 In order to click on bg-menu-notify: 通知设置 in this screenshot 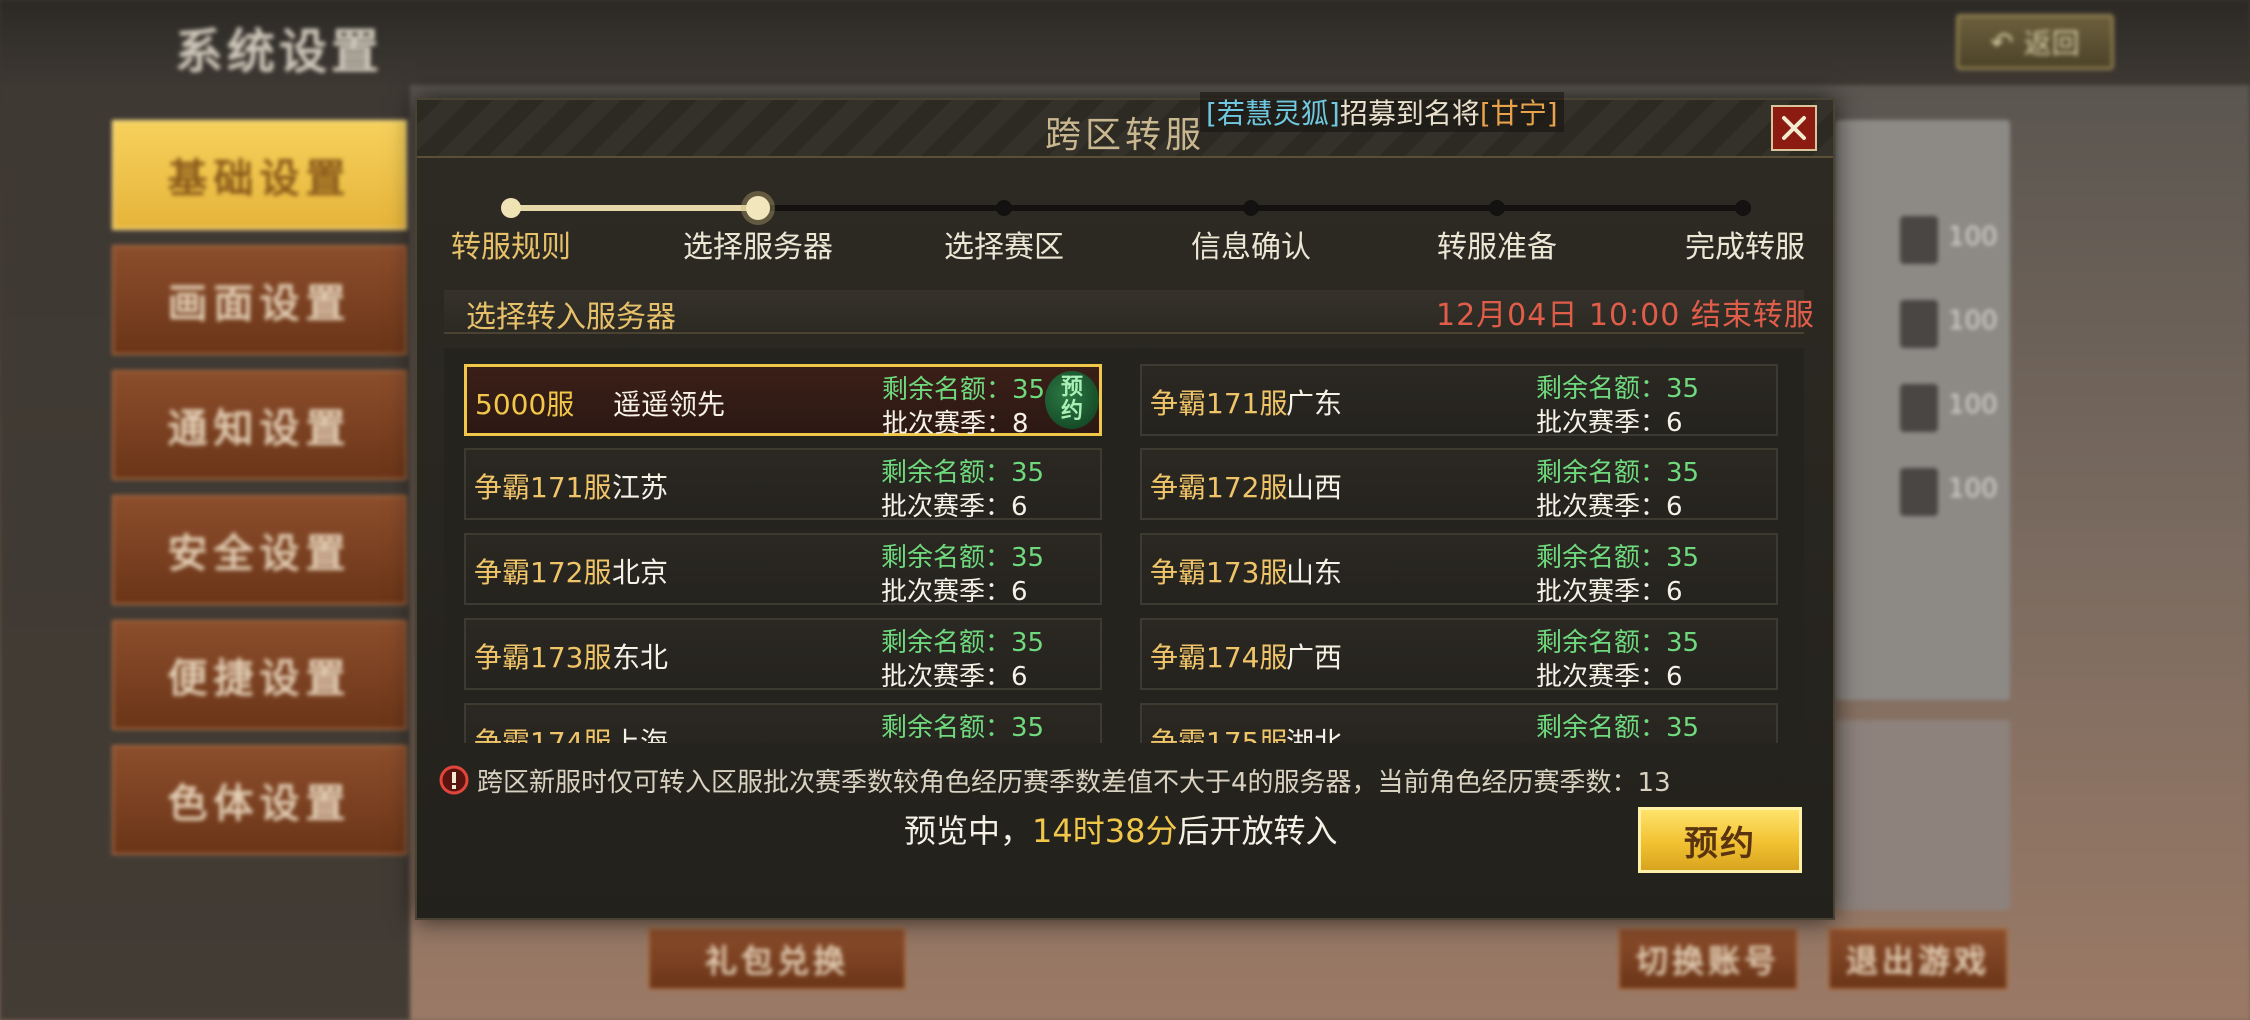, I will do `click(259, 425)`.